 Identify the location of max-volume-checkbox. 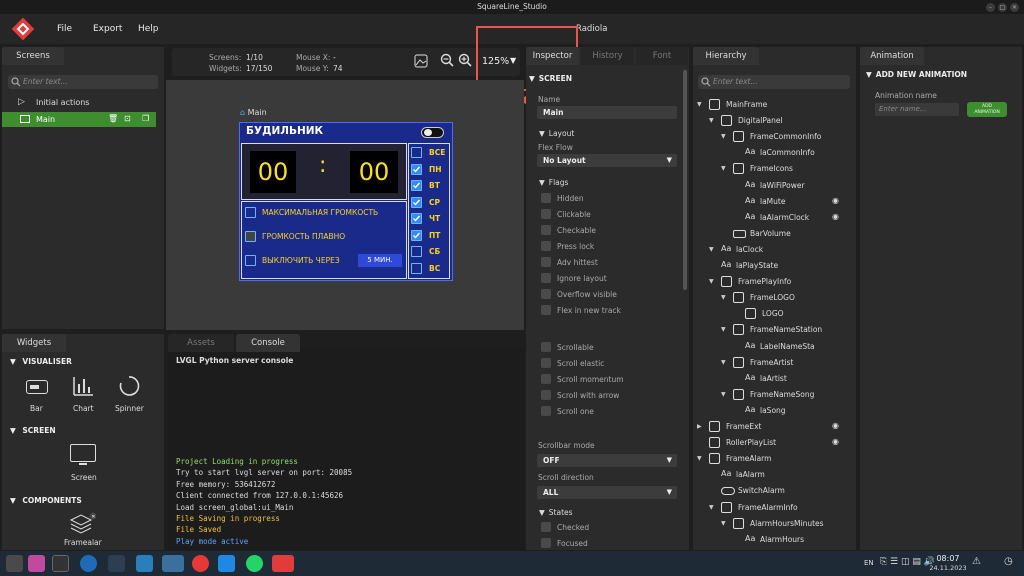
(250, 212).